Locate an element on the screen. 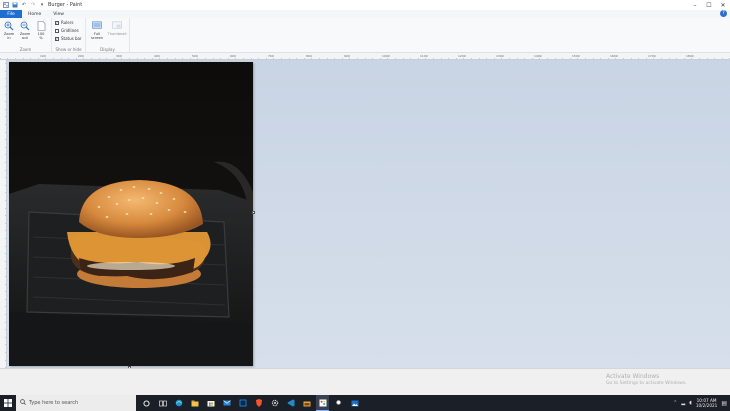  file-explorer-icon is located at coordinates (194, 403).